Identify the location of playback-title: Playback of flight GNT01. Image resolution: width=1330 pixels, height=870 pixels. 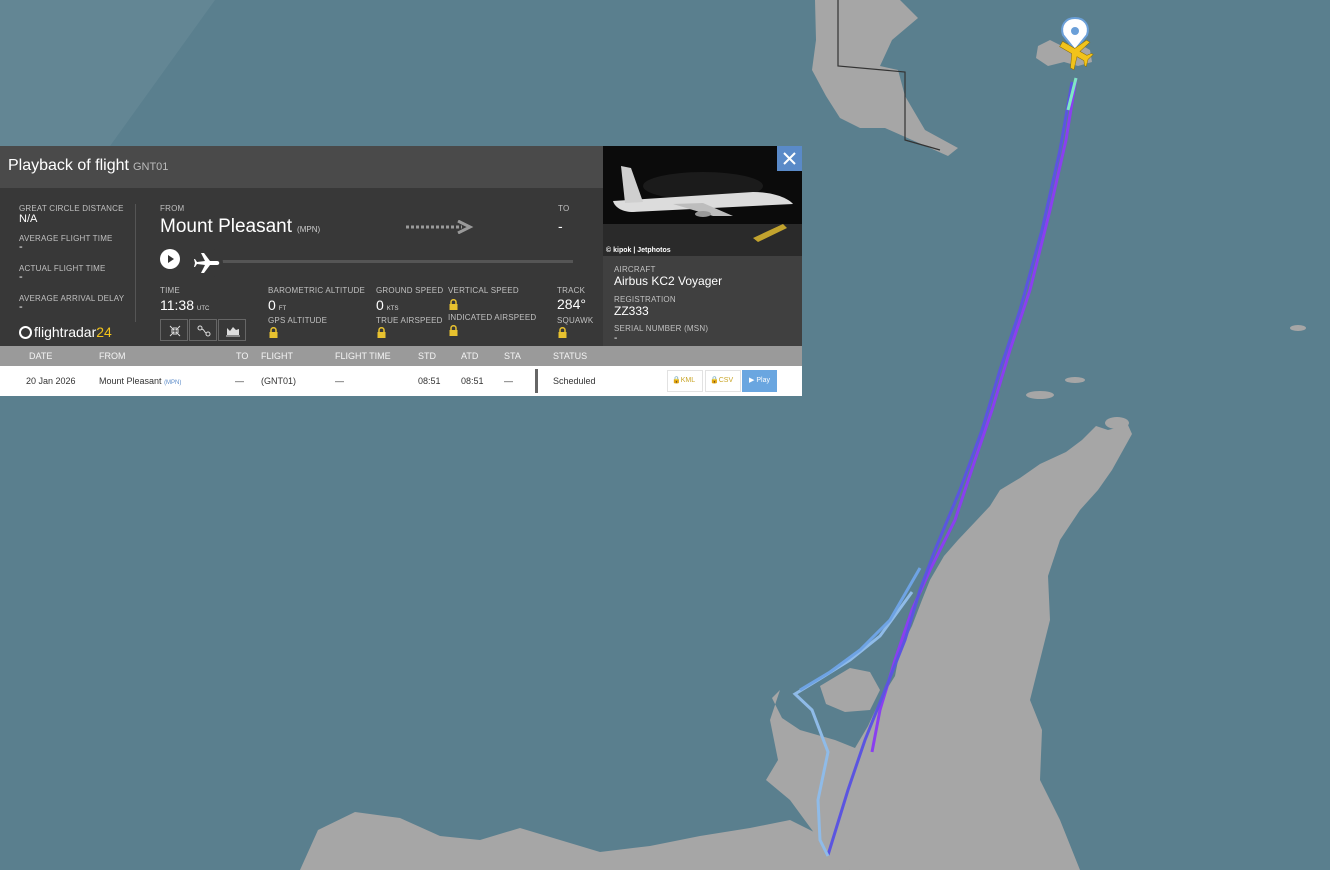
(88, 166).